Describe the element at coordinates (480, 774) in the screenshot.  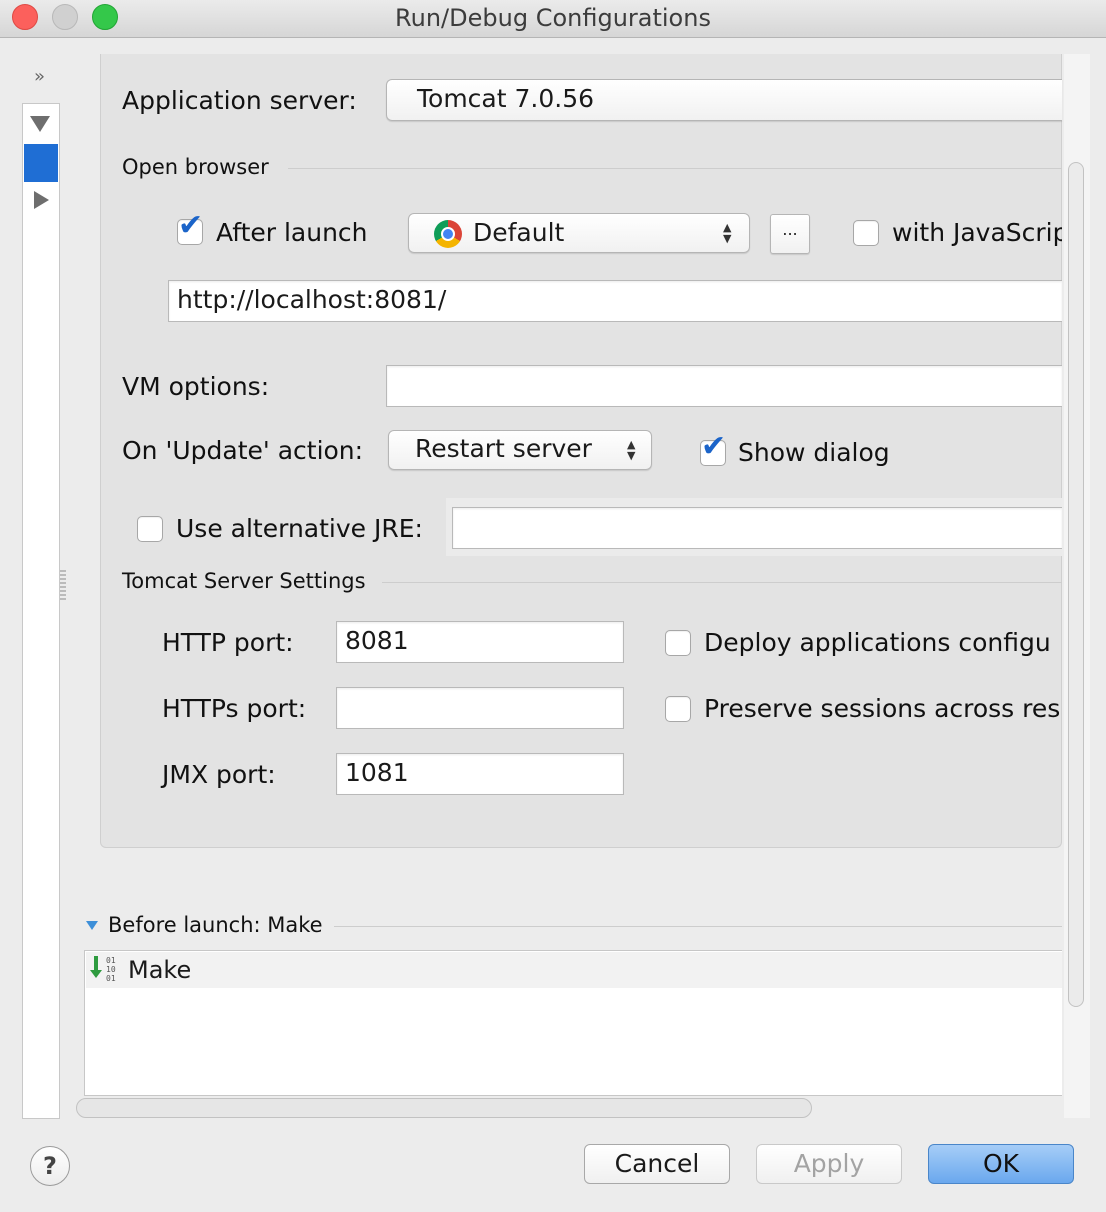
I see `jmx-port-field: 1081` at that location.